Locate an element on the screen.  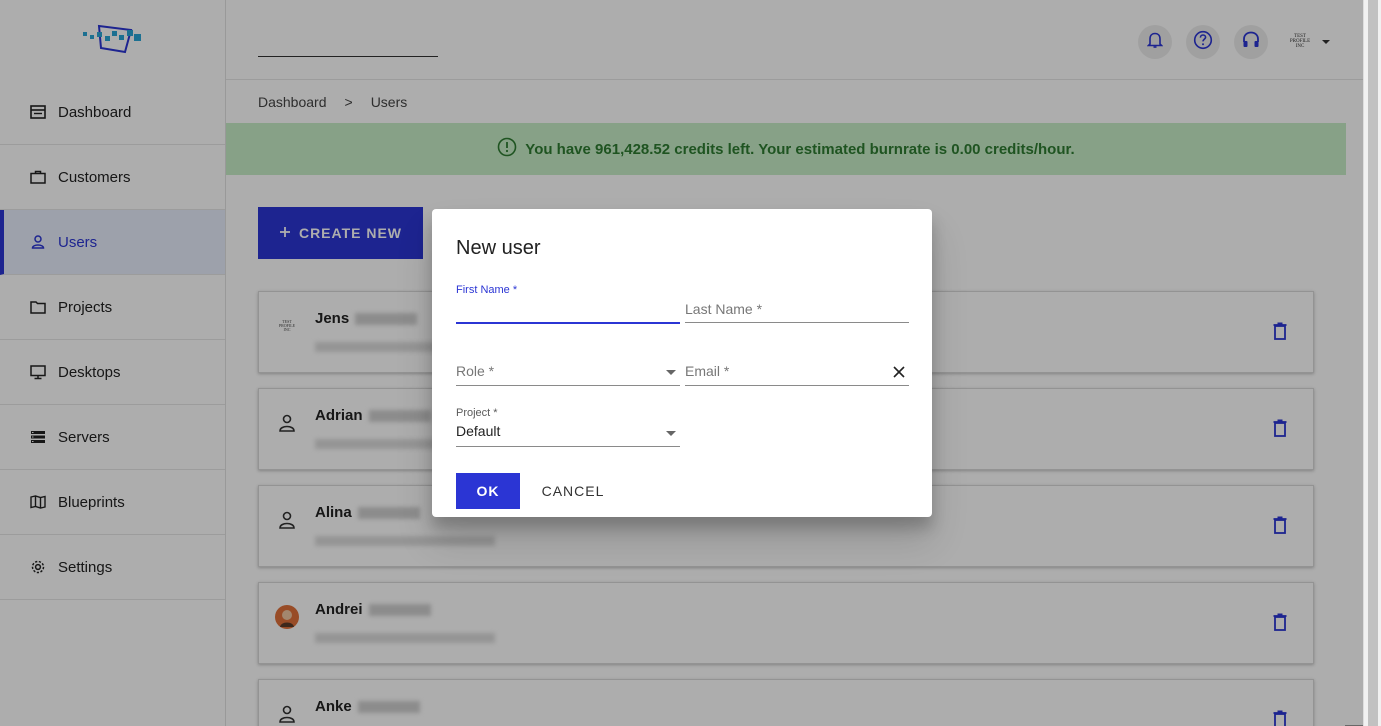
role-select: Role * is located at coordinates (568, 374).